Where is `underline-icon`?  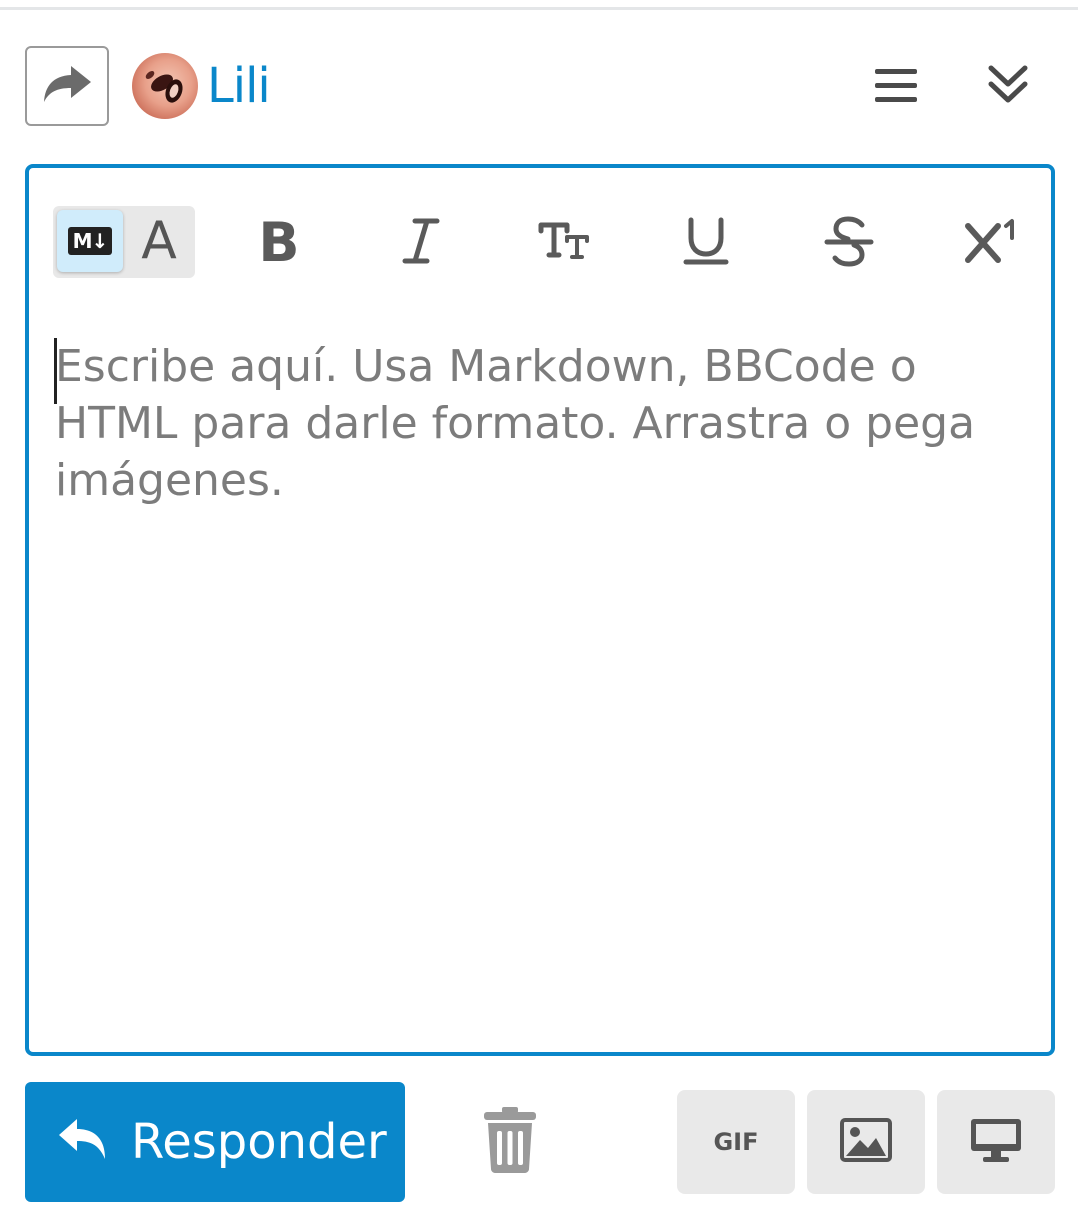 underline-icon is located at coordinates (706, 243).